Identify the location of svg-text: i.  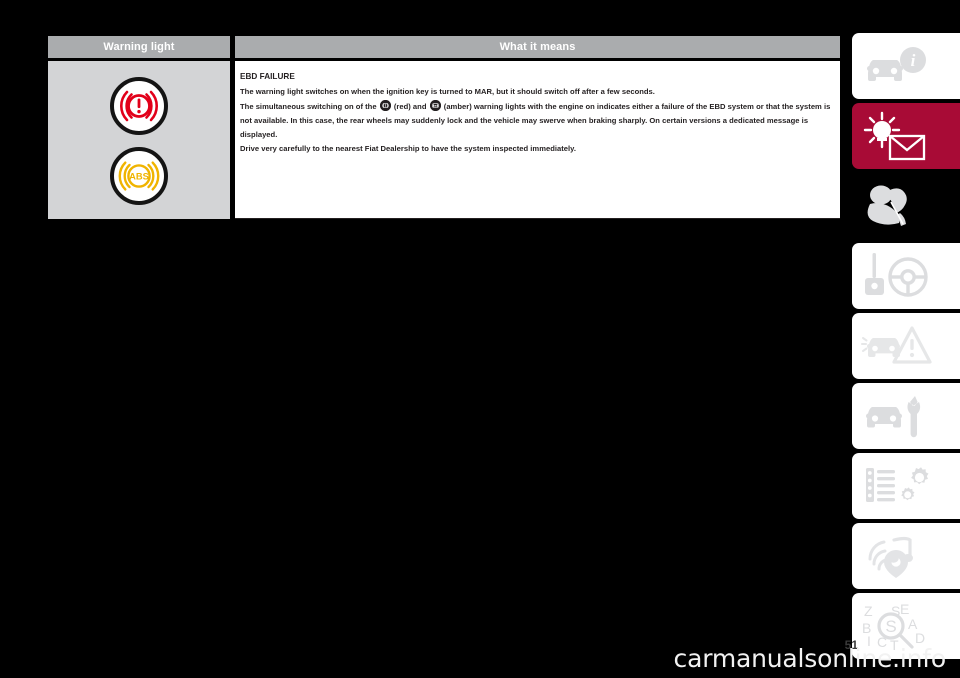
(913, 60).